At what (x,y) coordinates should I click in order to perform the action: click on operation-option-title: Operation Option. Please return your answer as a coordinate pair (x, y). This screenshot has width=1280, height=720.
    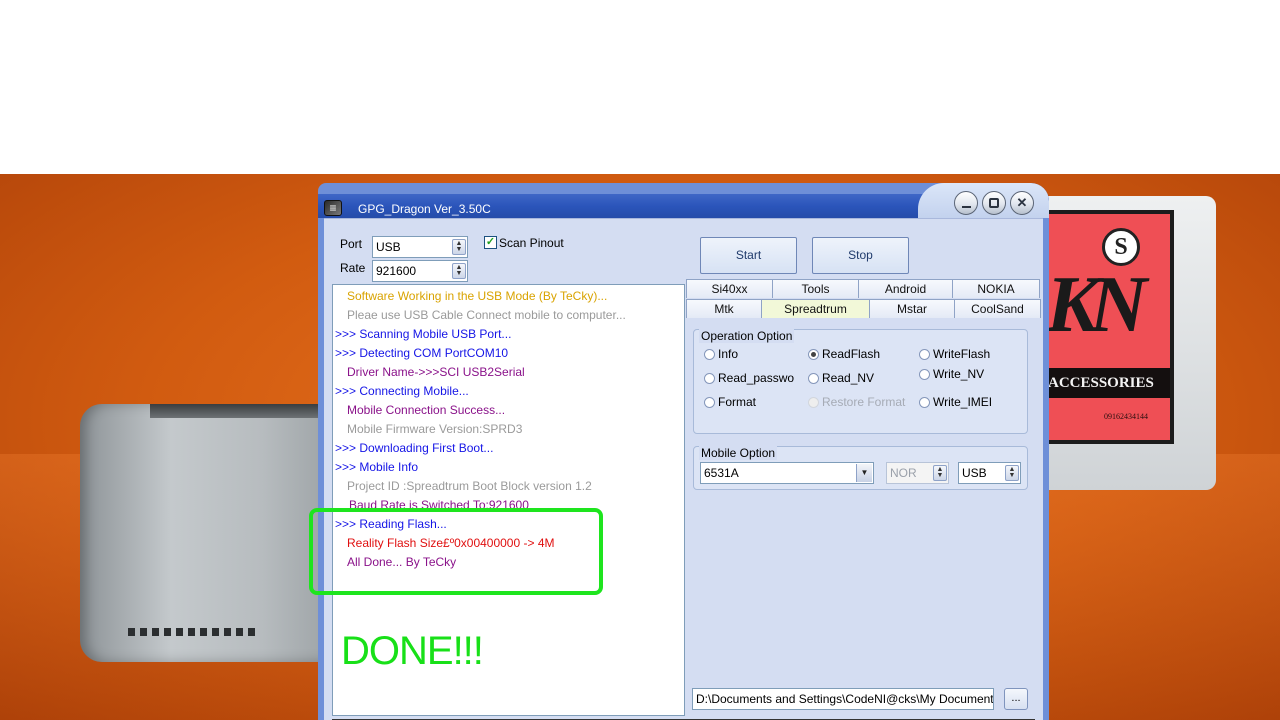
    Looking at the image, I should click on (747, 336).